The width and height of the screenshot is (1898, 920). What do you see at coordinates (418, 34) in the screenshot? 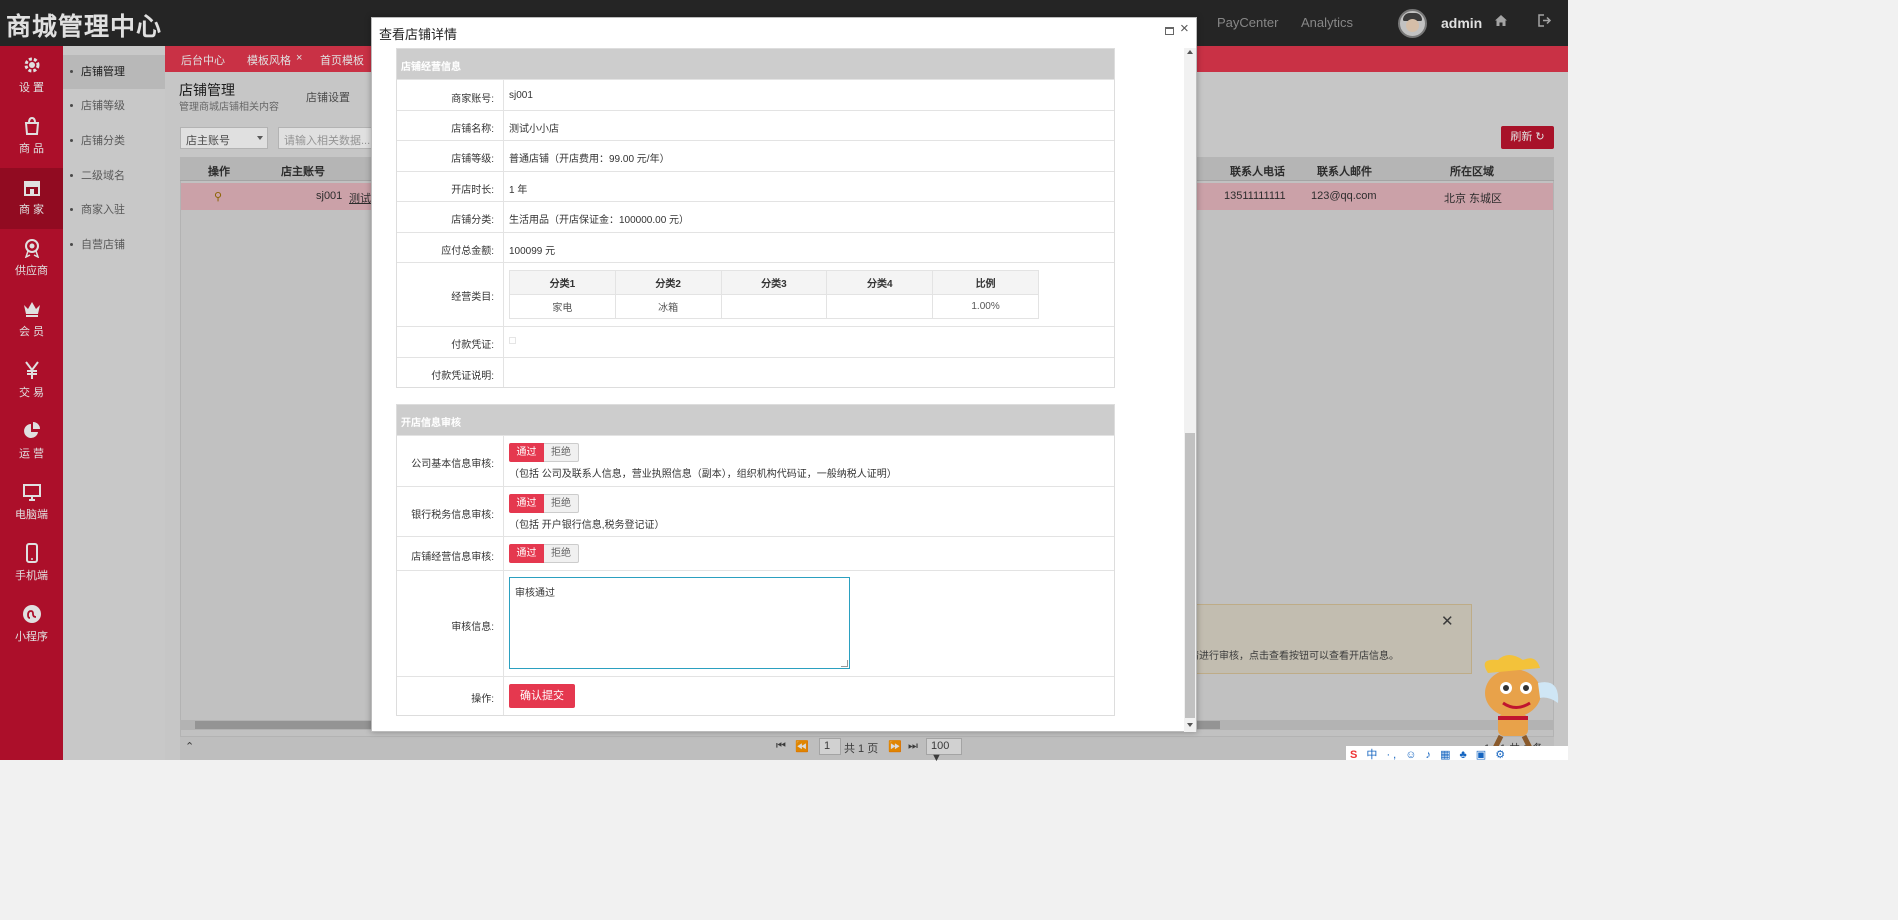
I see `modal-title: 查看店铺详情` at bounding box center [418, 34].